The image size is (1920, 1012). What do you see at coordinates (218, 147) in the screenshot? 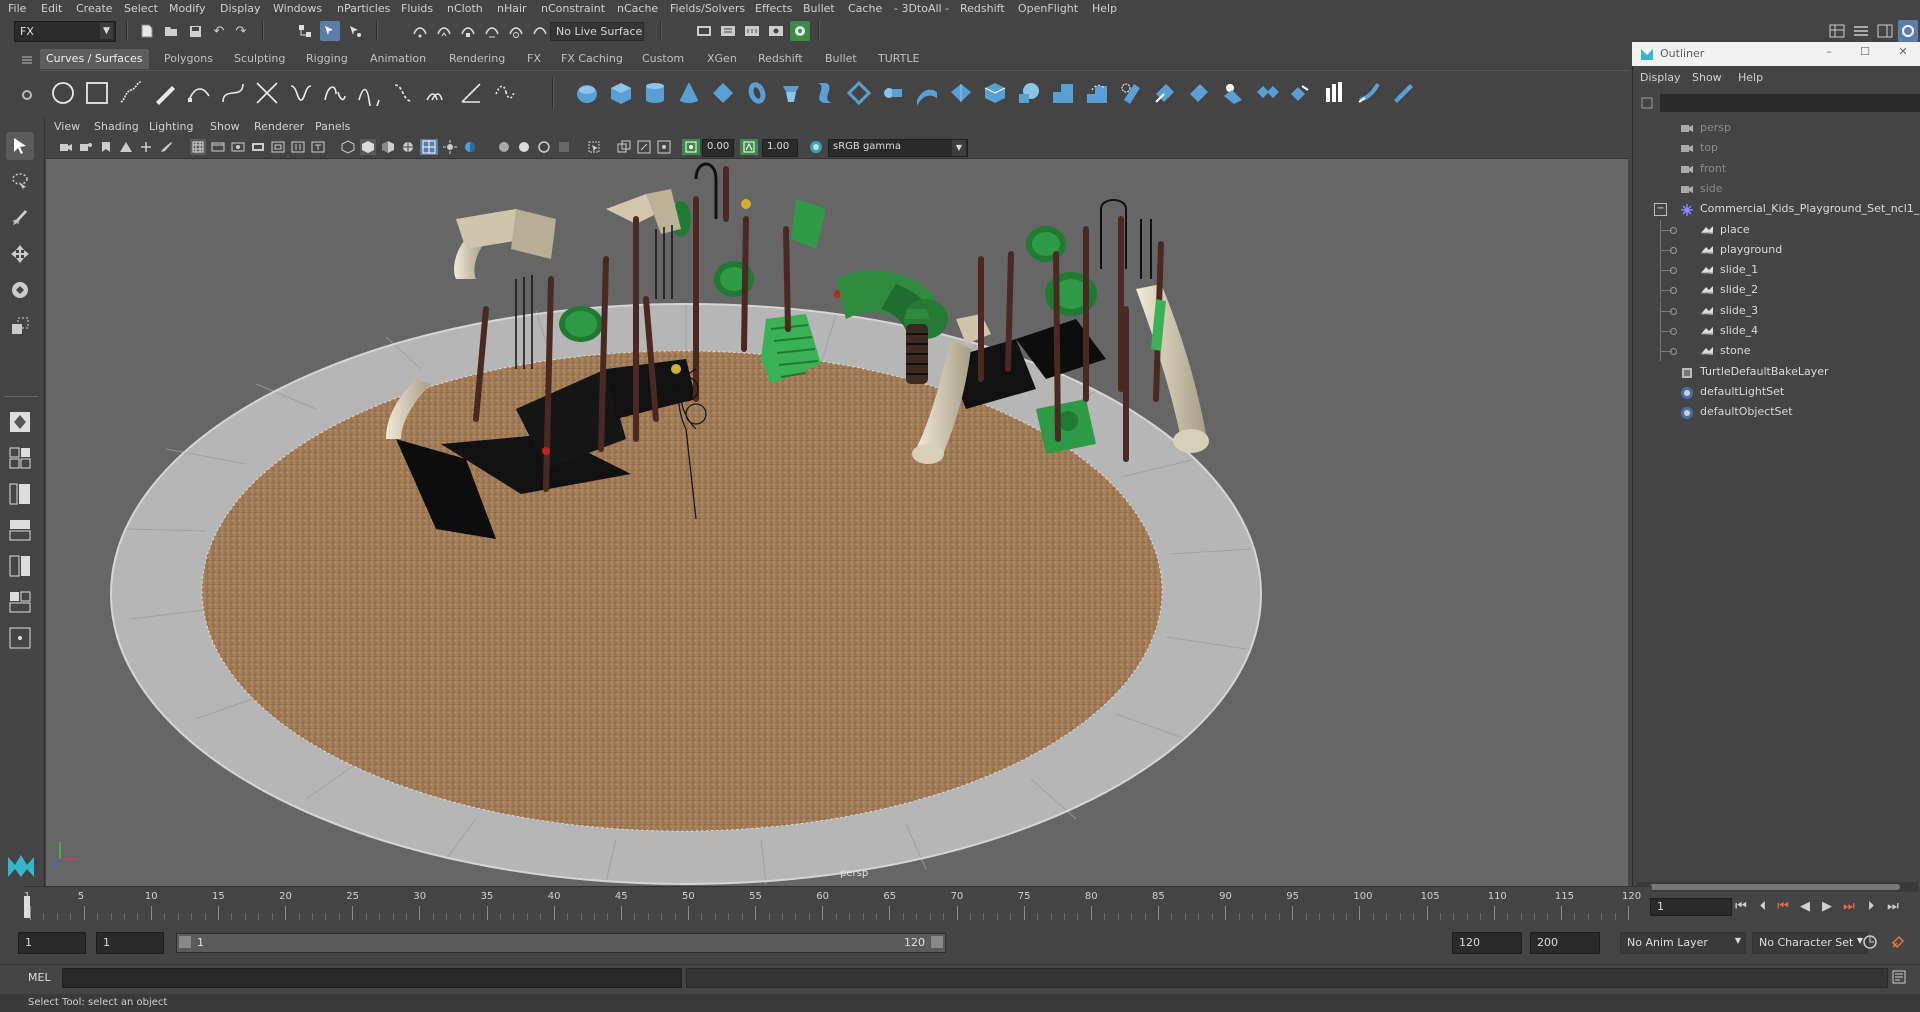
I see `film-gate-icon` at bounding box center [218, 147].